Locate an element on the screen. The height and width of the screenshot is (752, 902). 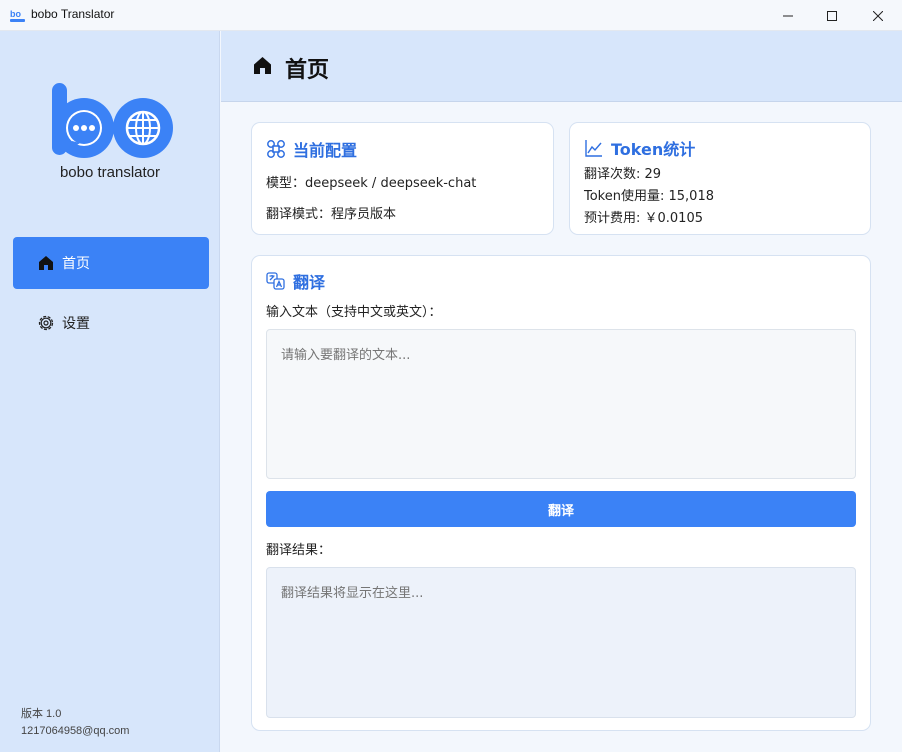
translate-icon is located at coordinates (276, 281).